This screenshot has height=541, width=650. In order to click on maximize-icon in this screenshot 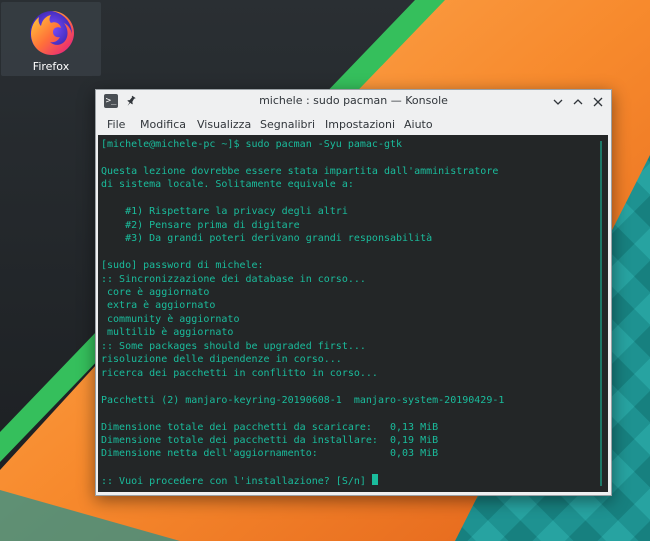, I will do `click(578, 102)`.